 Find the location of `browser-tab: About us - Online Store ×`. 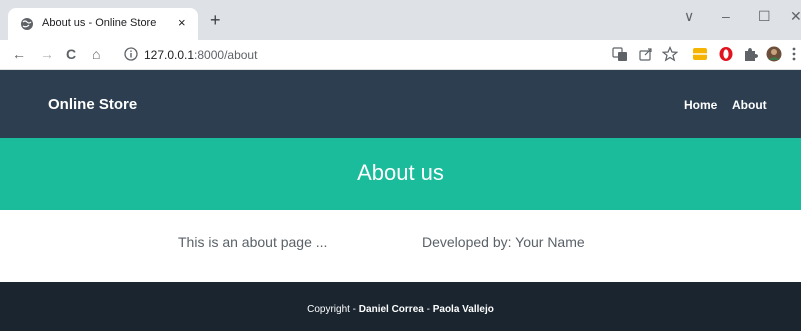

browser-tab: About us - Online Store × is located at coordinates (103, 24).